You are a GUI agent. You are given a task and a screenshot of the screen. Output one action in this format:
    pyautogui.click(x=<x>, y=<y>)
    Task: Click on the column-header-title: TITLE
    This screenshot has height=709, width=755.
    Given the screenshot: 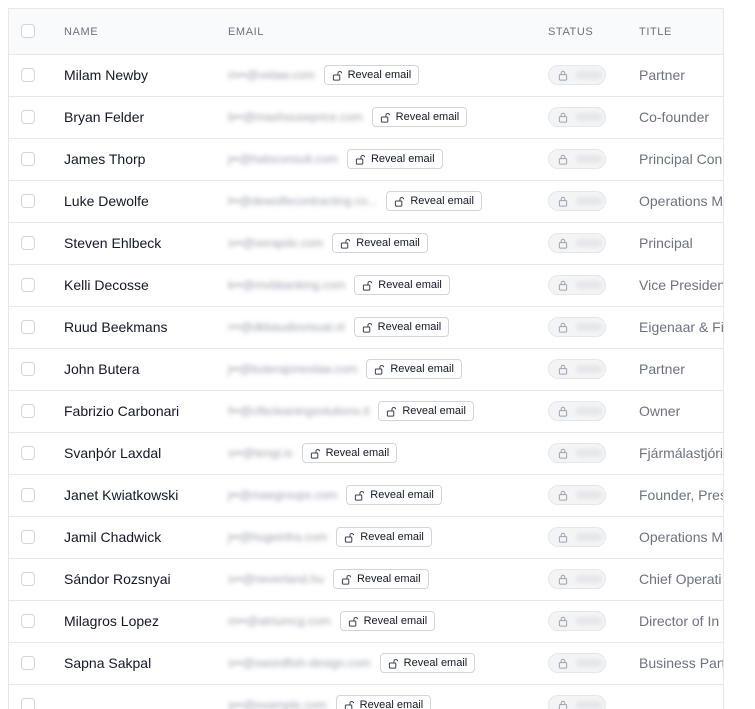 What is the action you would take?
    pyautogui.click(x=655, y=32)
    